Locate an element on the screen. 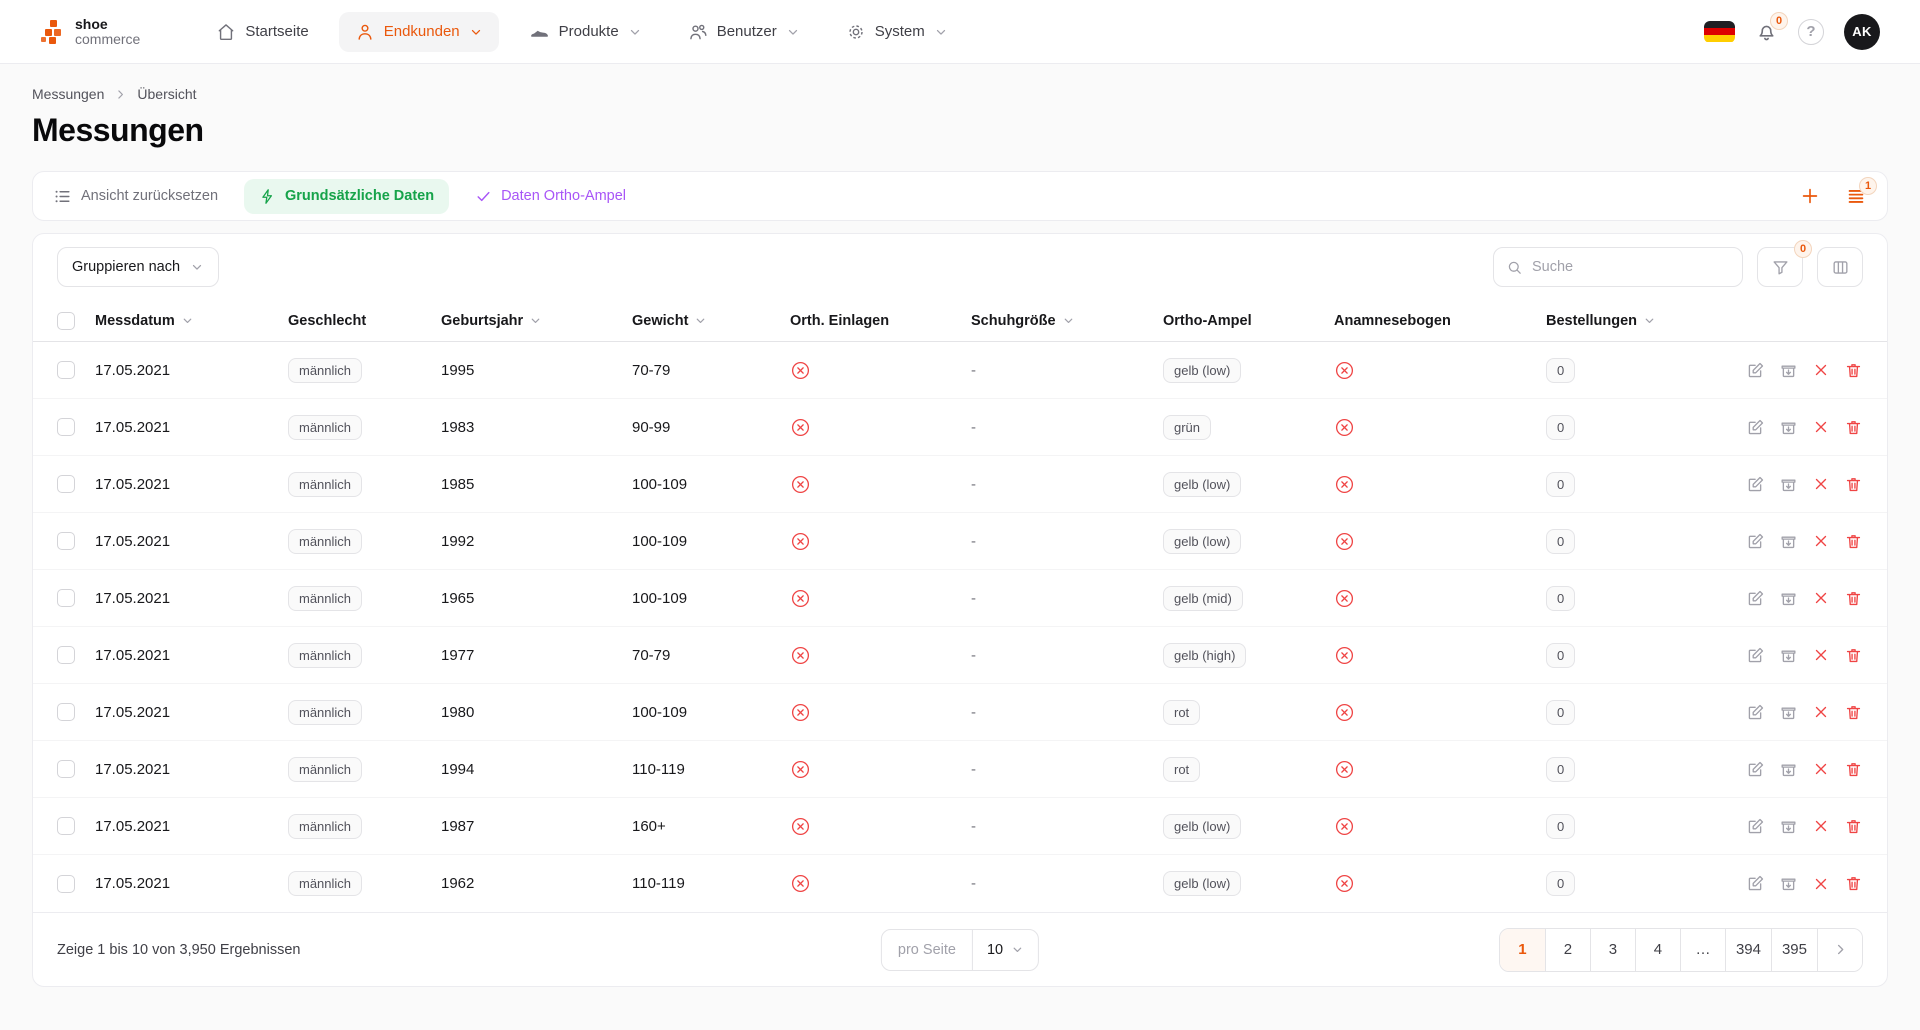 This screenshot has height=1030, width=1920. cell-schuhgroesse: - is located at coordinates (973, 484).